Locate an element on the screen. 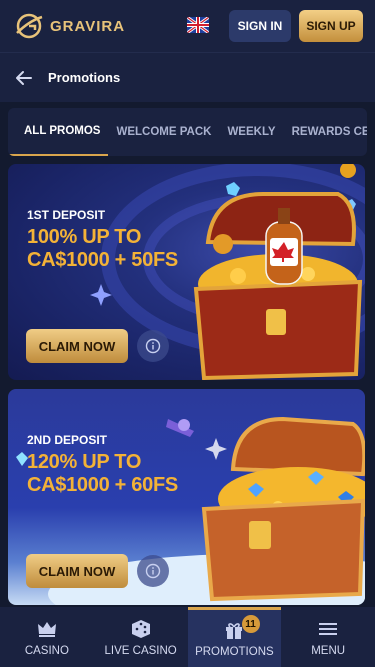  promo-headline: 120% UP TO CA$1000 + 60FS is located at coordinates (127, 474).